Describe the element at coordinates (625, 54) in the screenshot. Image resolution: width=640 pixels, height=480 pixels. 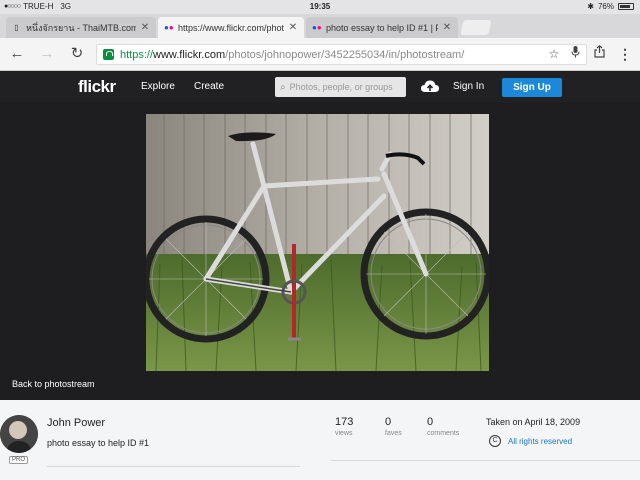
I see `menu-icon: ⋮` at that location.